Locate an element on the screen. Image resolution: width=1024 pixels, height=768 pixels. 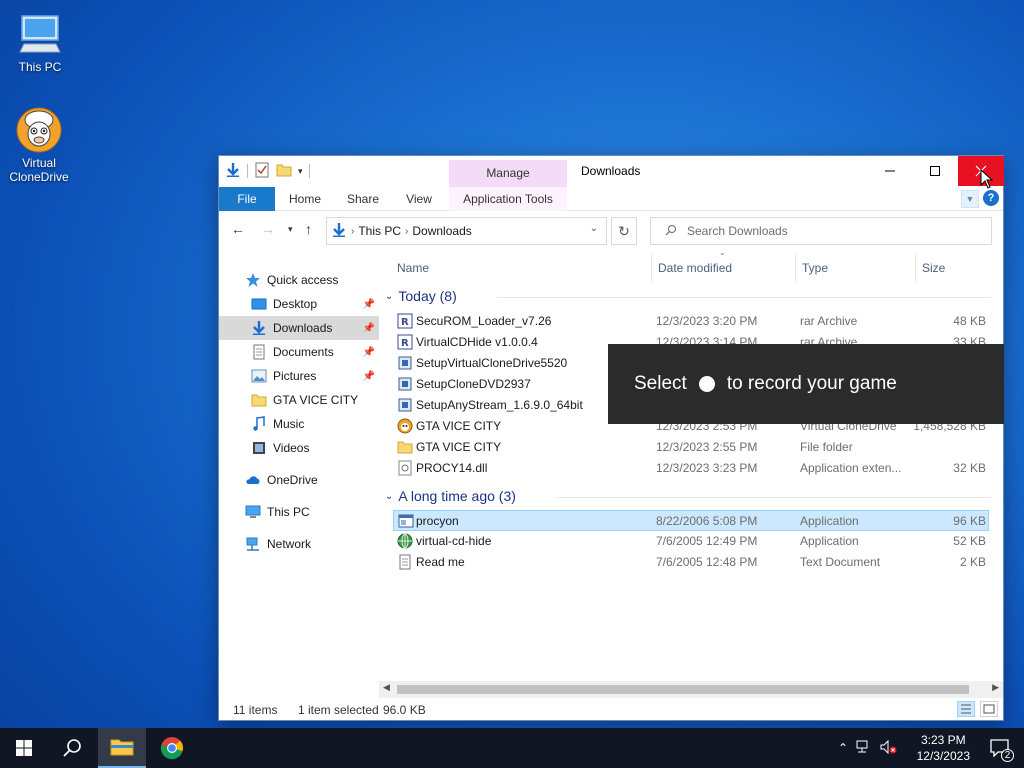
nav-item-network: Network is located at coordinates (299, 544).